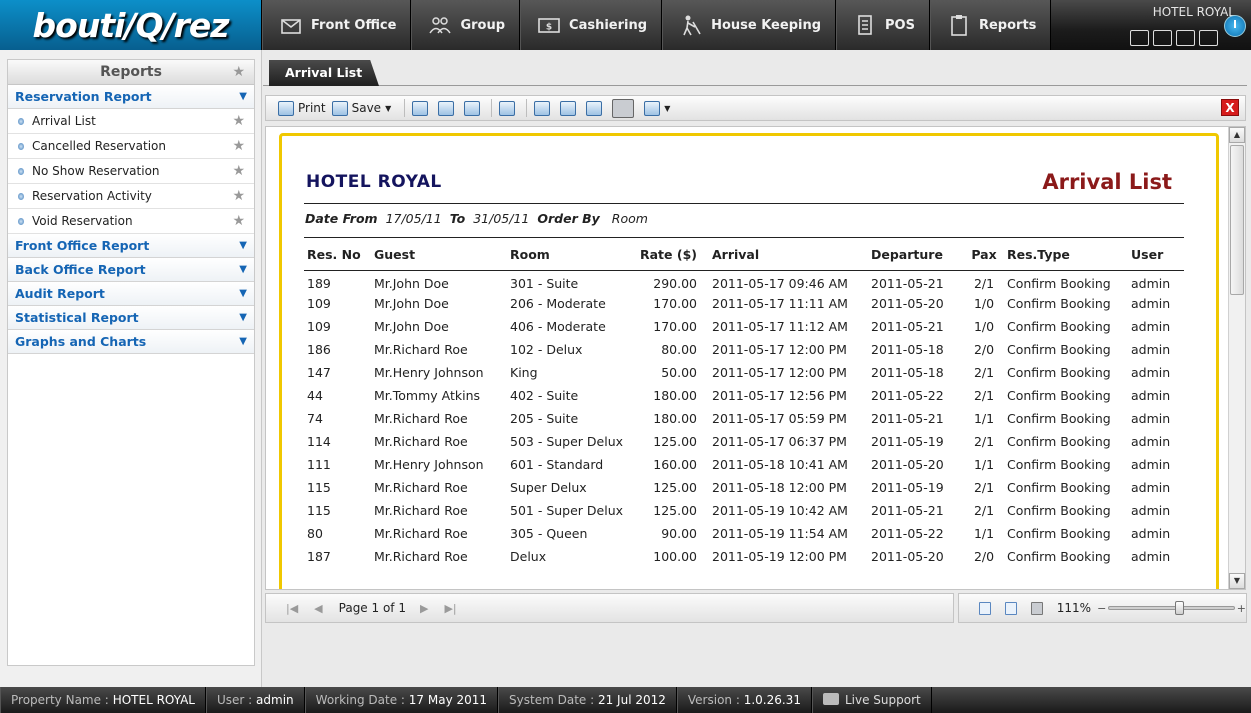 The height and width of the screenshot is (713, 1251). What do you see at coordinates (1036, 608) in the screenshot?
I see `multi-page-icon` at bounding box center [1036, 608].